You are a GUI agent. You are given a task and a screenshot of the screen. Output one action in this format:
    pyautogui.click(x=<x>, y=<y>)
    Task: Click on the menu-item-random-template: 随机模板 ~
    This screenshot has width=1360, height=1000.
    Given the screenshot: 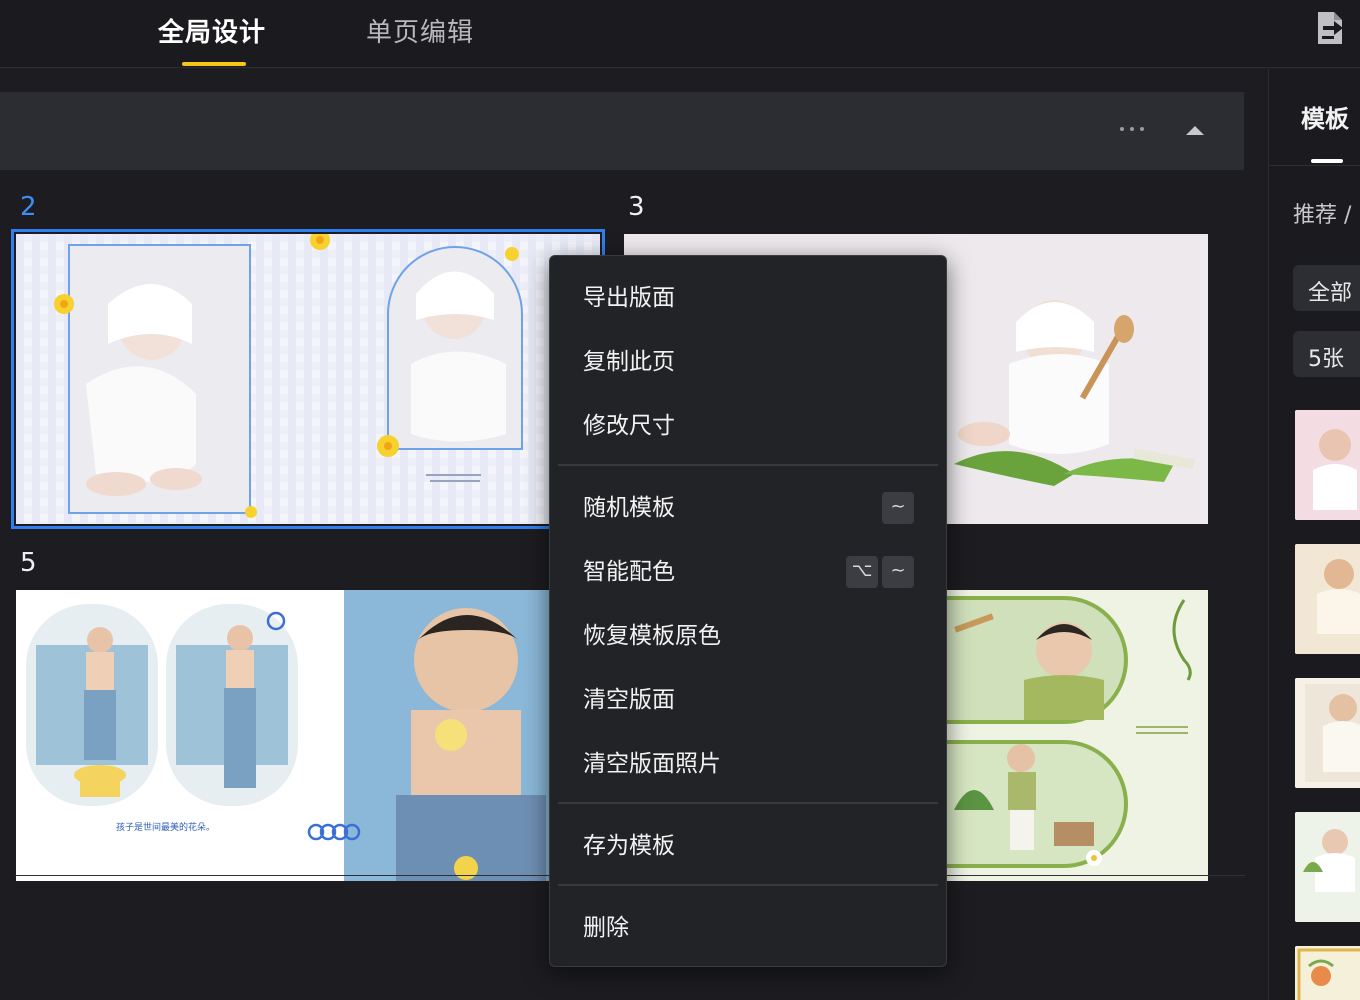 What is the action you would take?
    pyautogui.click(x=748, y=508)
    